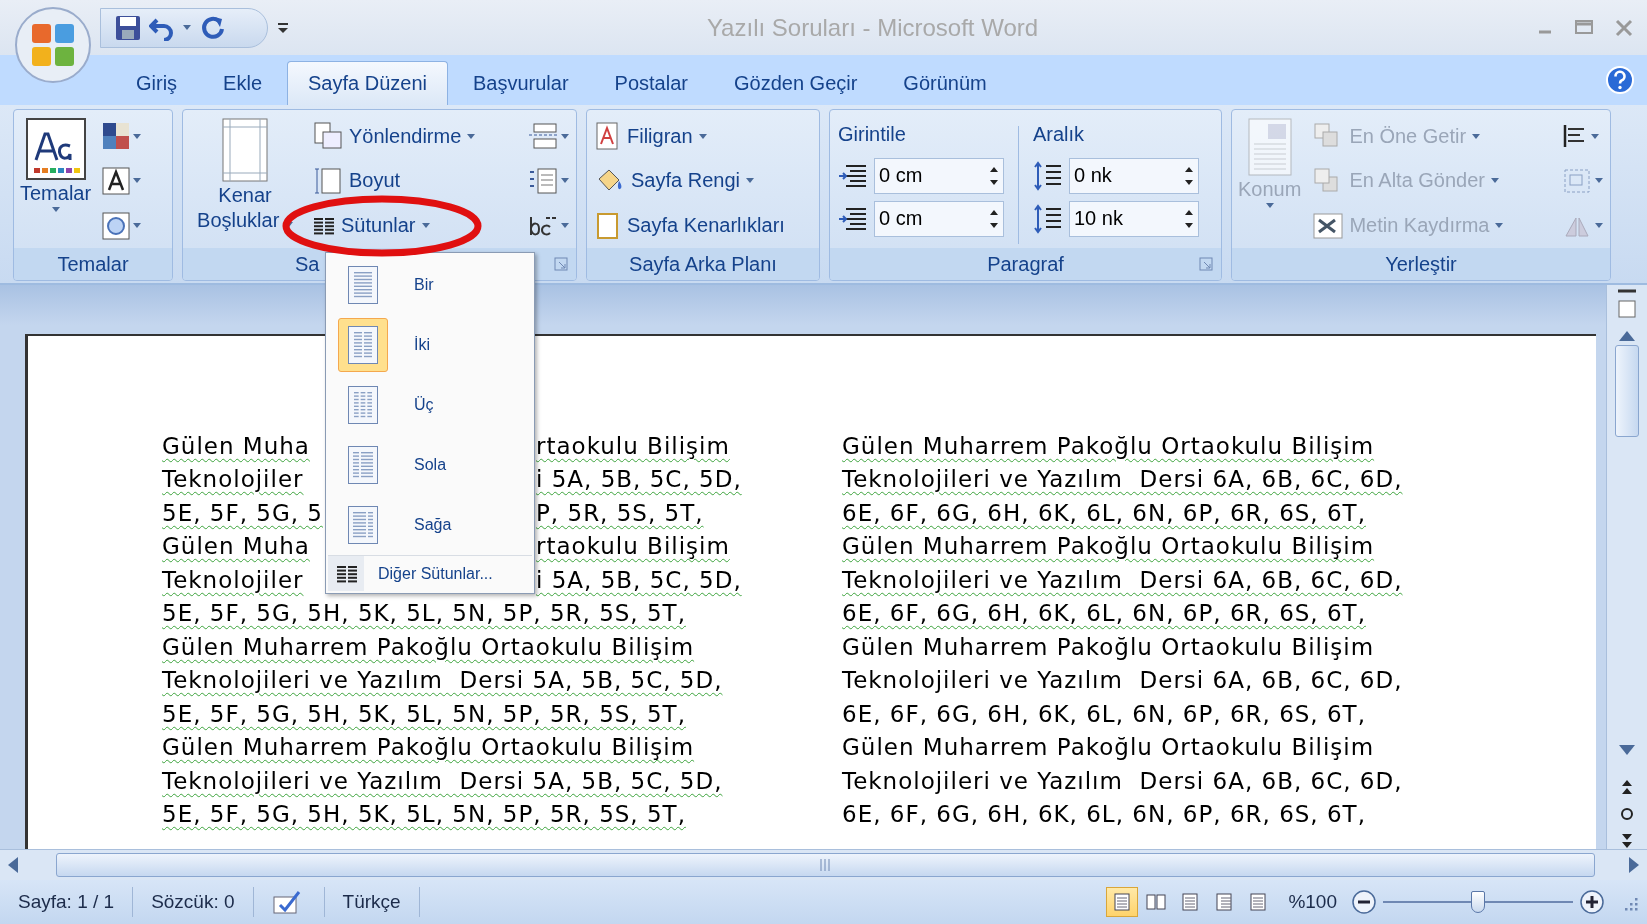  Describe the element at coordinates (543, 136) in the screenshot. I see `page-break-icon` at that location.